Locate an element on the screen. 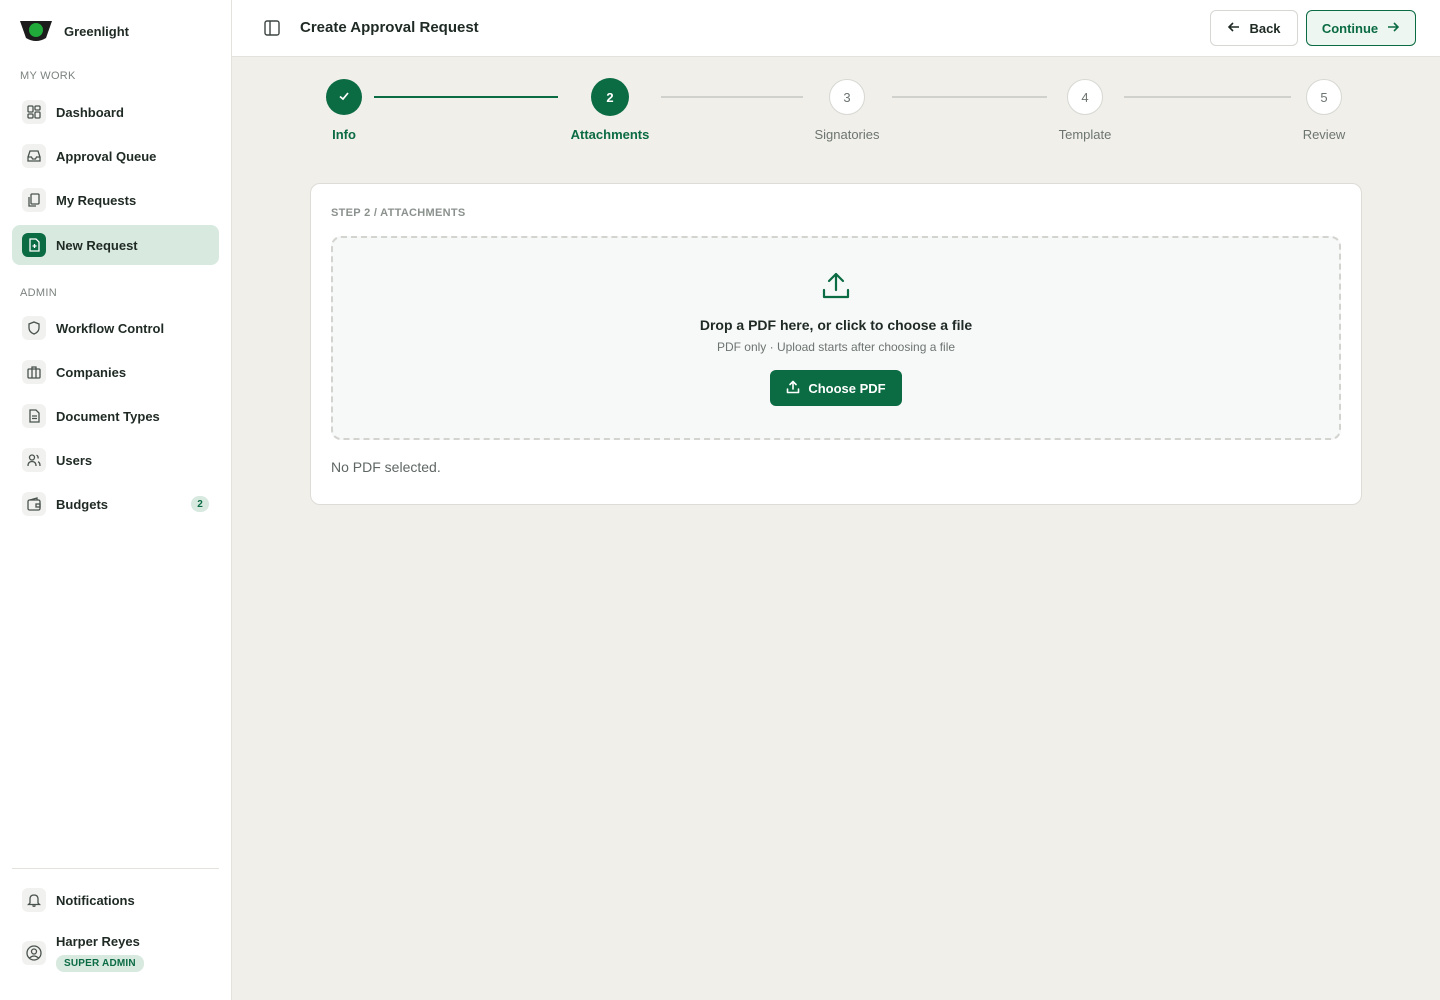  sidebar-item-notifications: Notifications is located at coordinates (115, 900).